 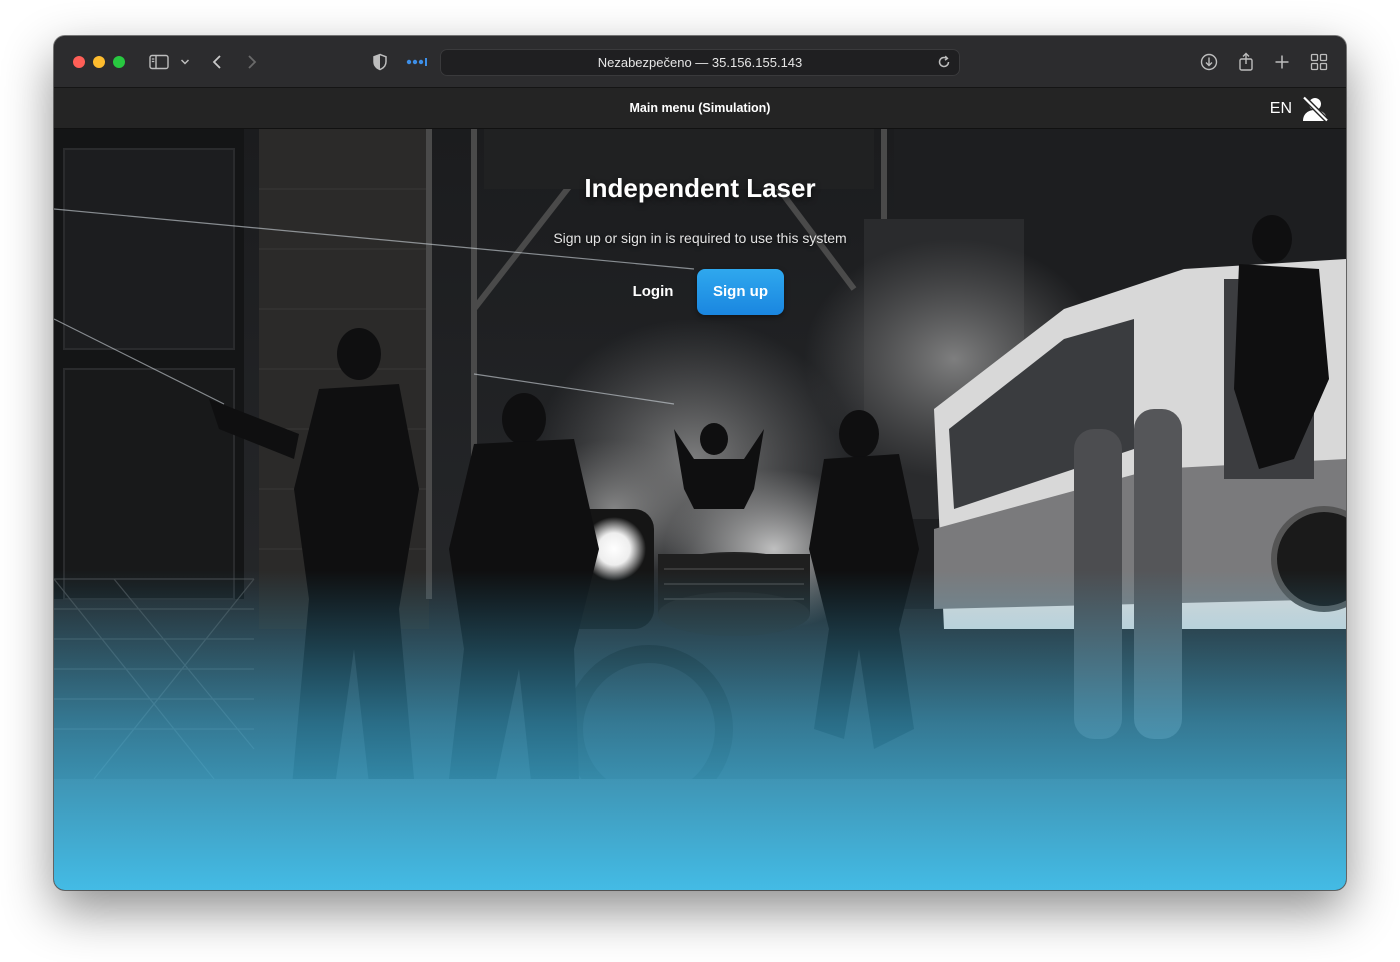 I want to click on app-navbar: Main menu (Simulation) EN, so click(x=700, y=108).